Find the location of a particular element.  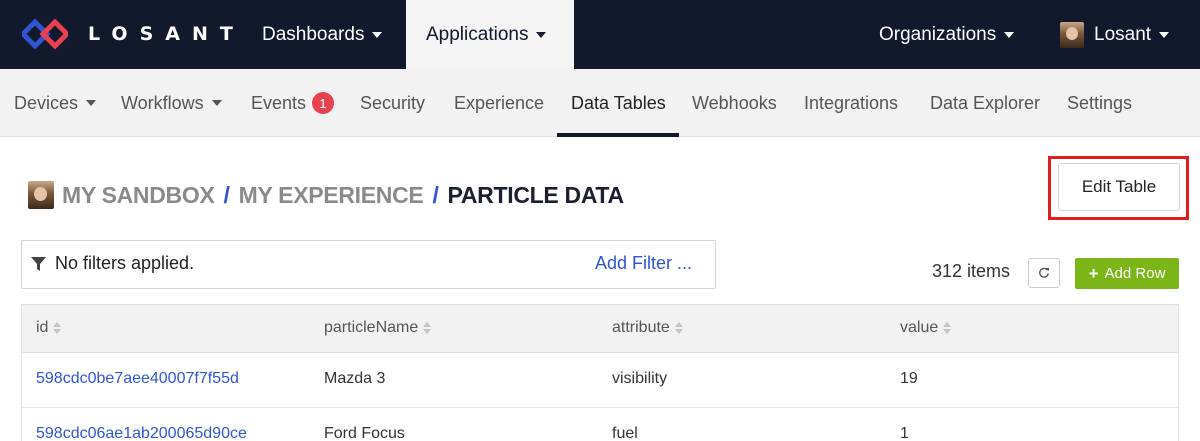

table-header: id particleName attribute value is located at coordinates (600, 329).